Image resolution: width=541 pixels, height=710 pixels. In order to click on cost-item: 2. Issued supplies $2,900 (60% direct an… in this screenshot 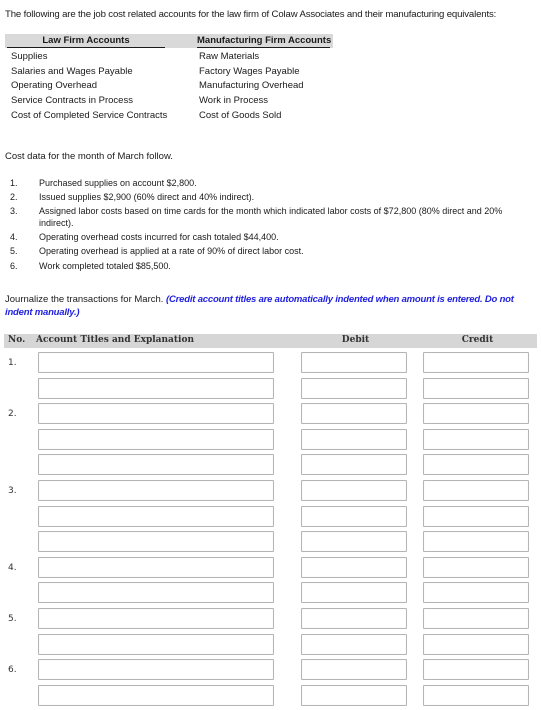, I will do `click(274, 198)`.